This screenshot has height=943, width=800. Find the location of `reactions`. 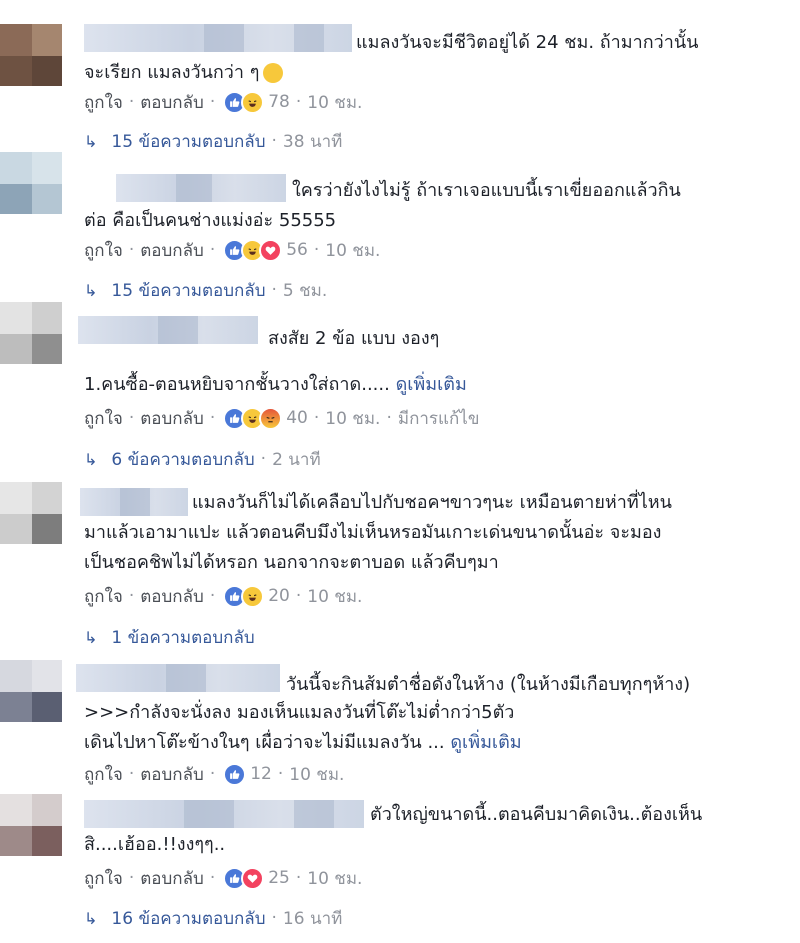

reactions is located at coordinates (244, 878).